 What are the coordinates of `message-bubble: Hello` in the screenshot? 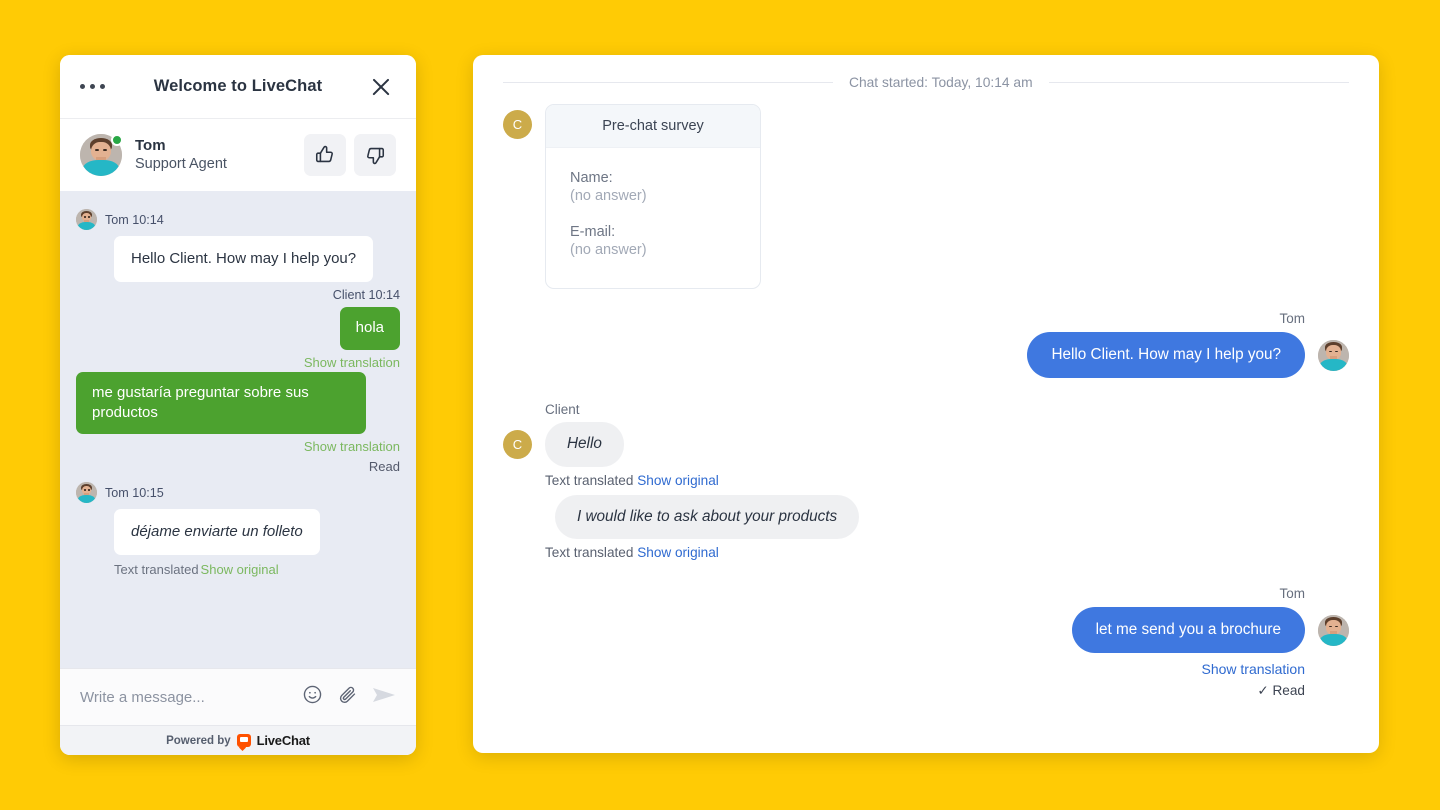 It's located at (584, 444).